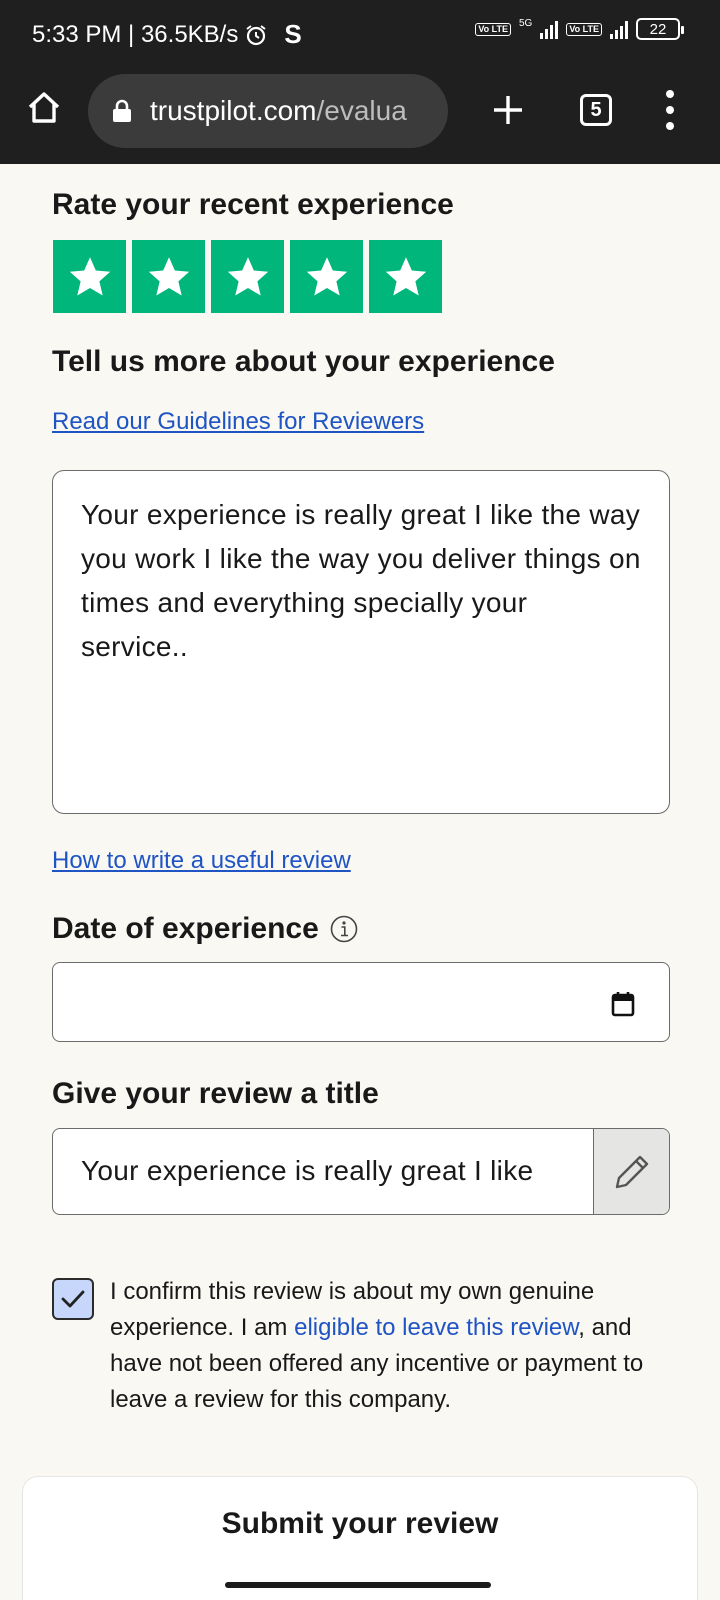 This screenshot has width=720, height=1600. What do you see at coordinates (256, 34) in the screenshot?
I see `alarm-icon` at bounding box center [256, 34].